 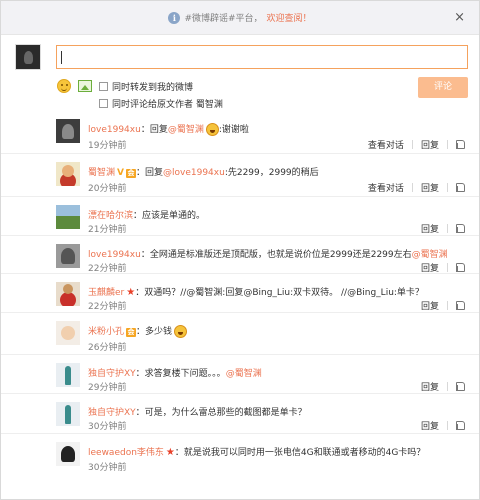 I want to click on forward-checkbox, so click(x=103, y=86).